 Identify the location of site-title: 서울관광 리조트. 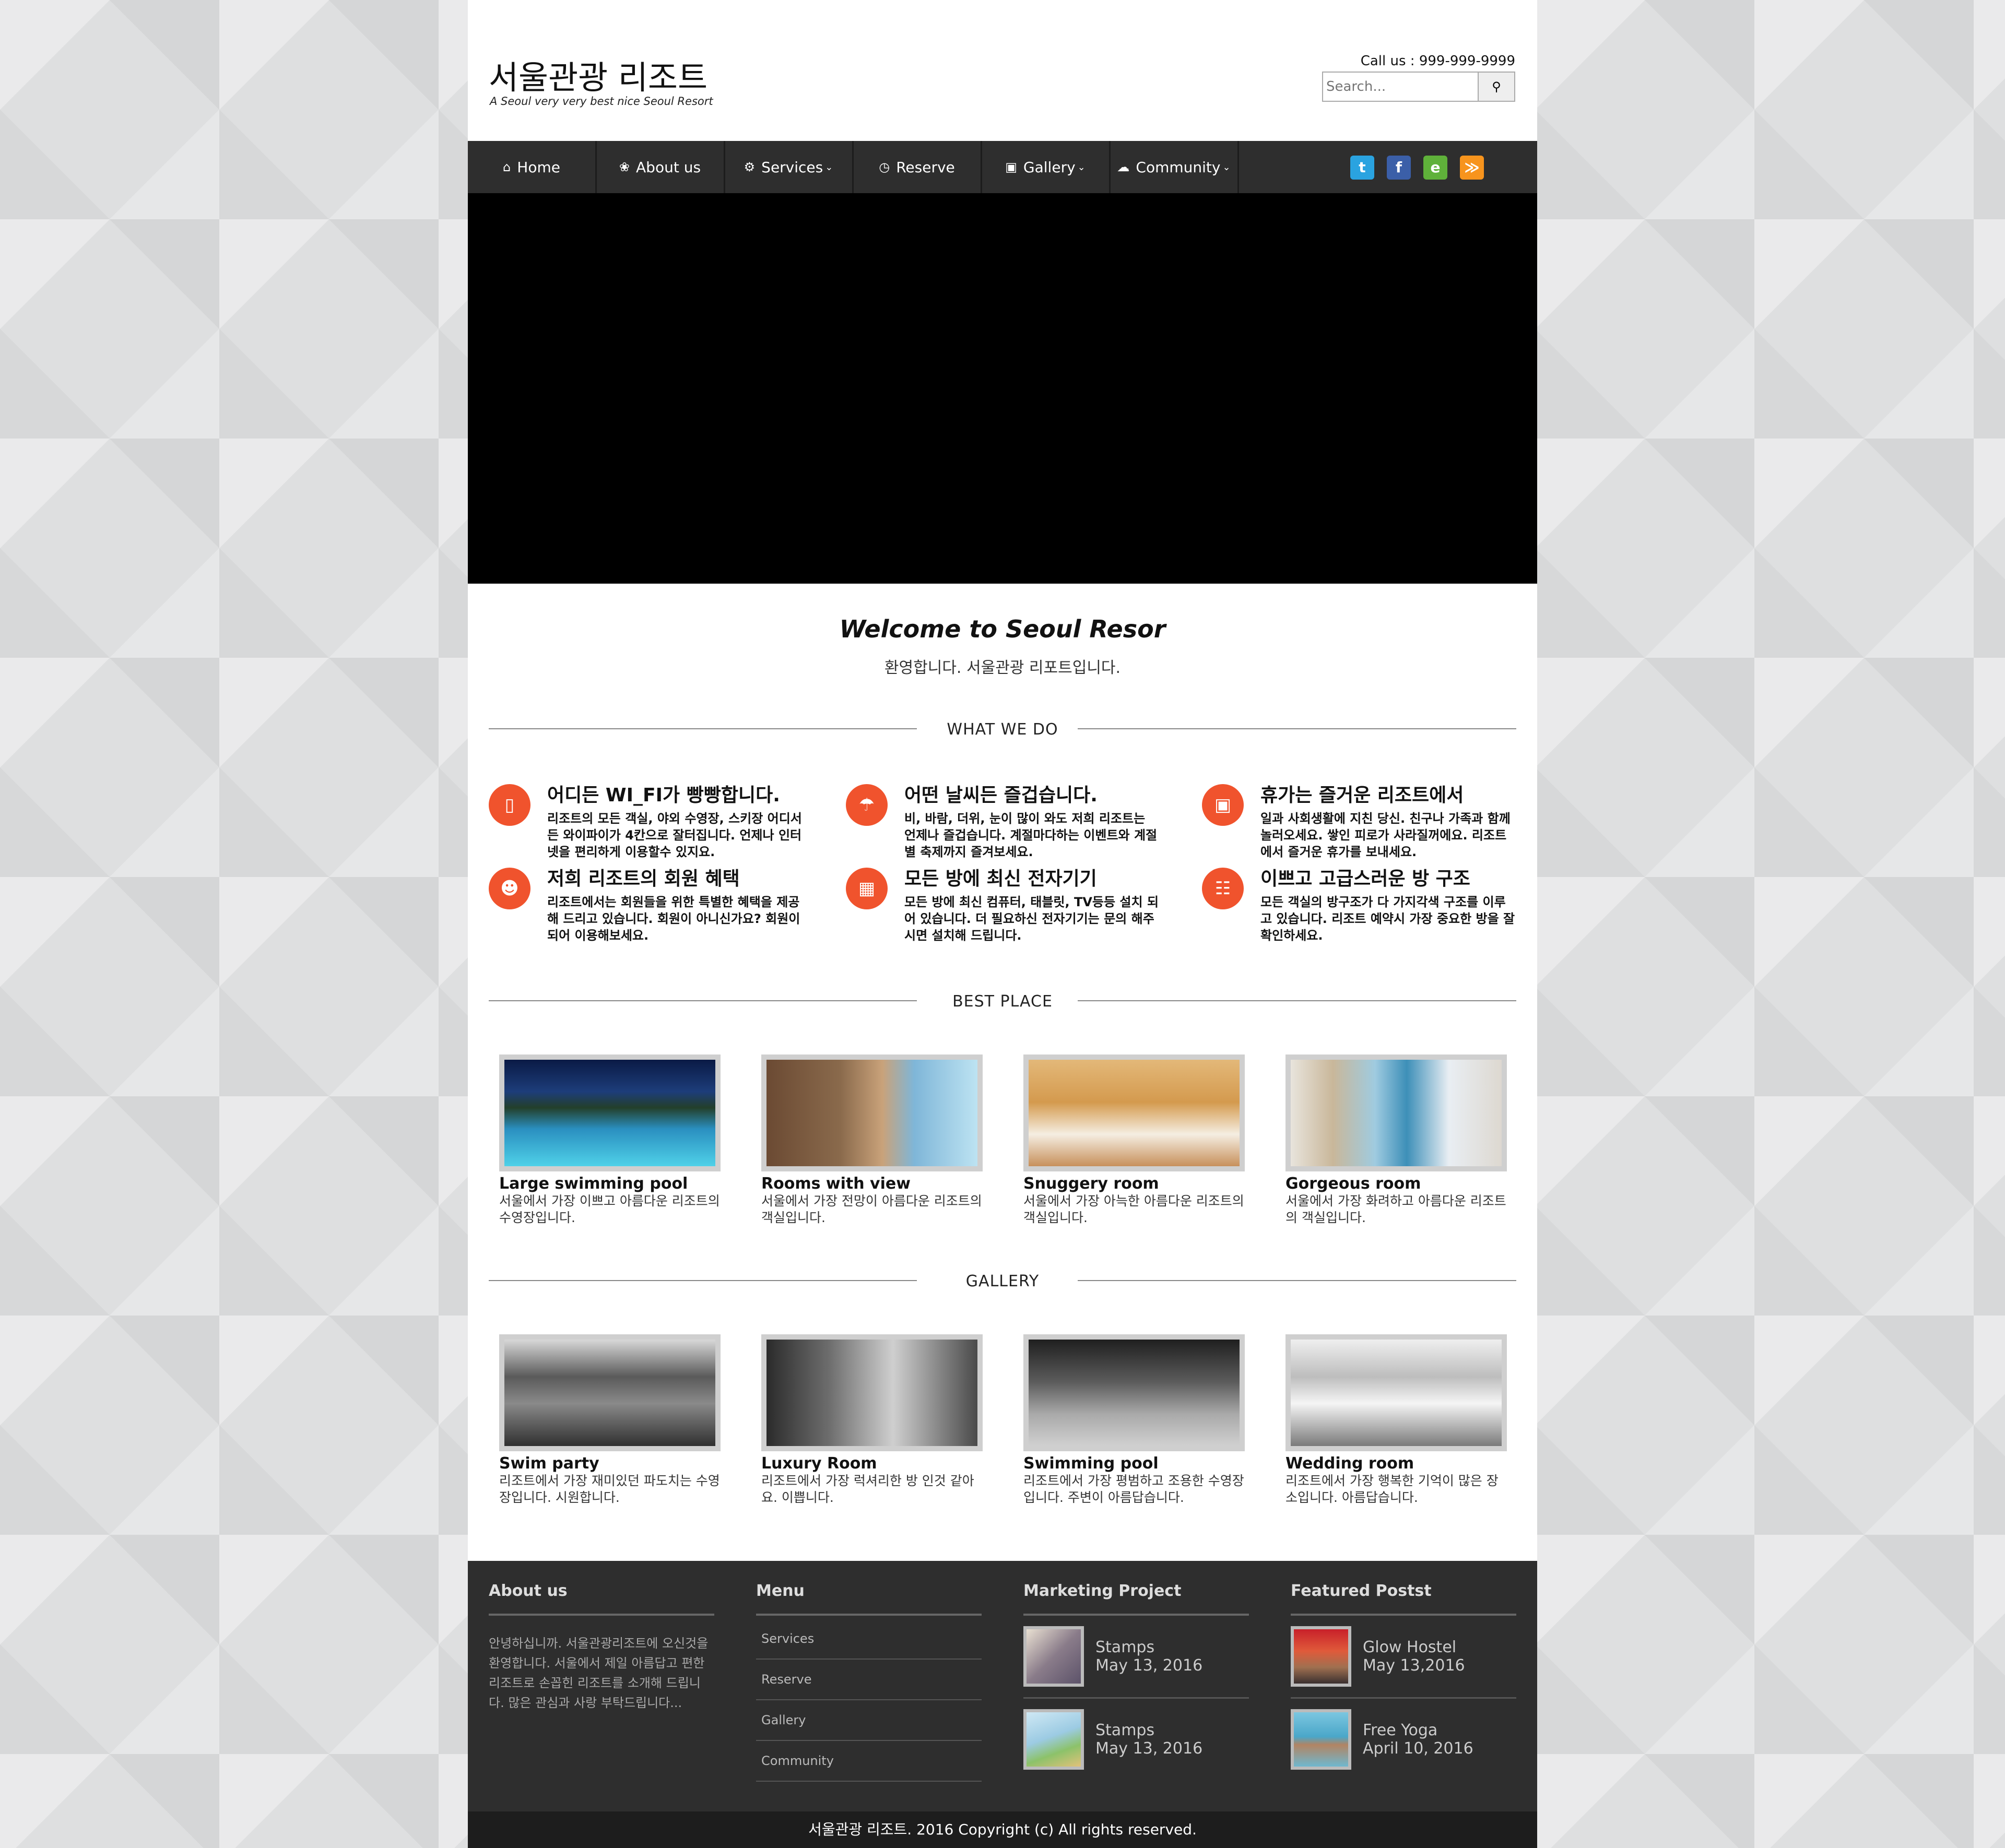
(598, 74).